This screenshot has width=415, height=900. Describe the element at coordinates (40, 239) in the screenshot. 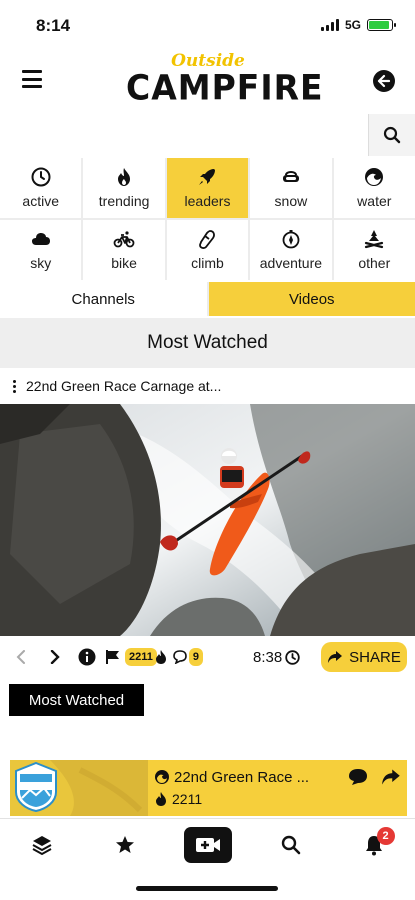

I see `cloud-icon` at that location.